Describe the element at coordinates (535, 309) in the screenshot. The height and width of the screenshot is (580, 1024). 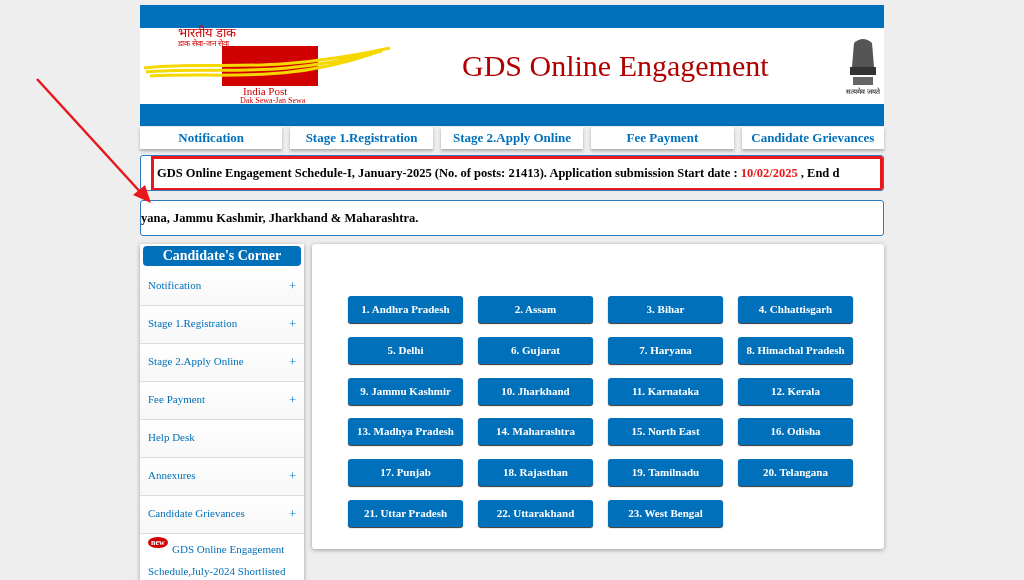
I see `state-button: 2. Assam` at that location.